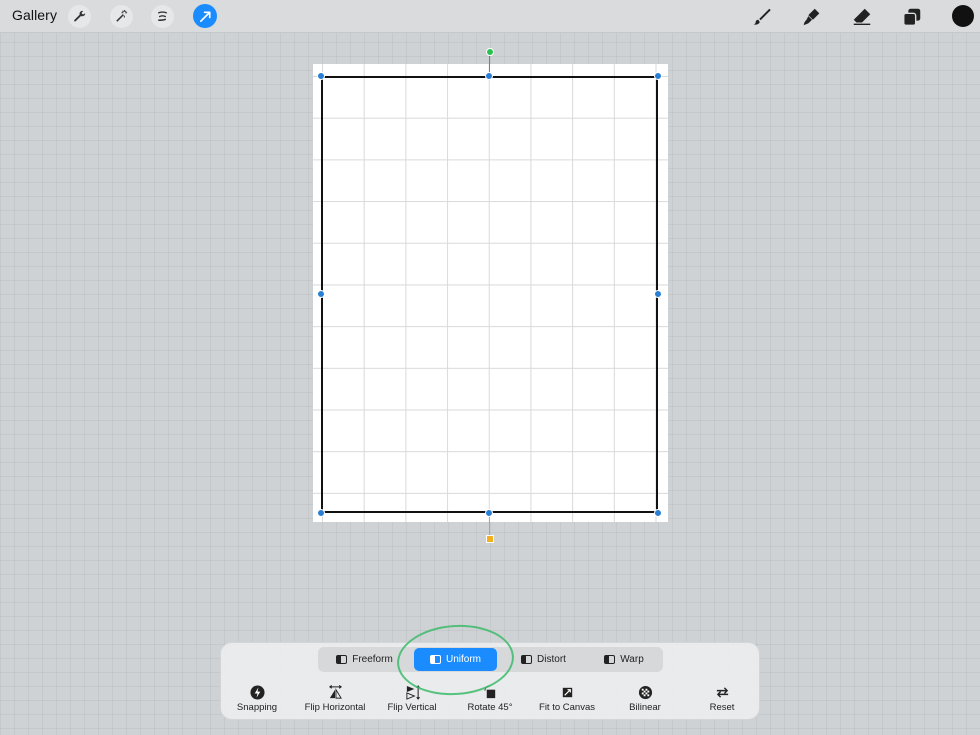  Describe the element at coordinates (490, 52) in the screenshot. I see `rotation-handle` at that location.